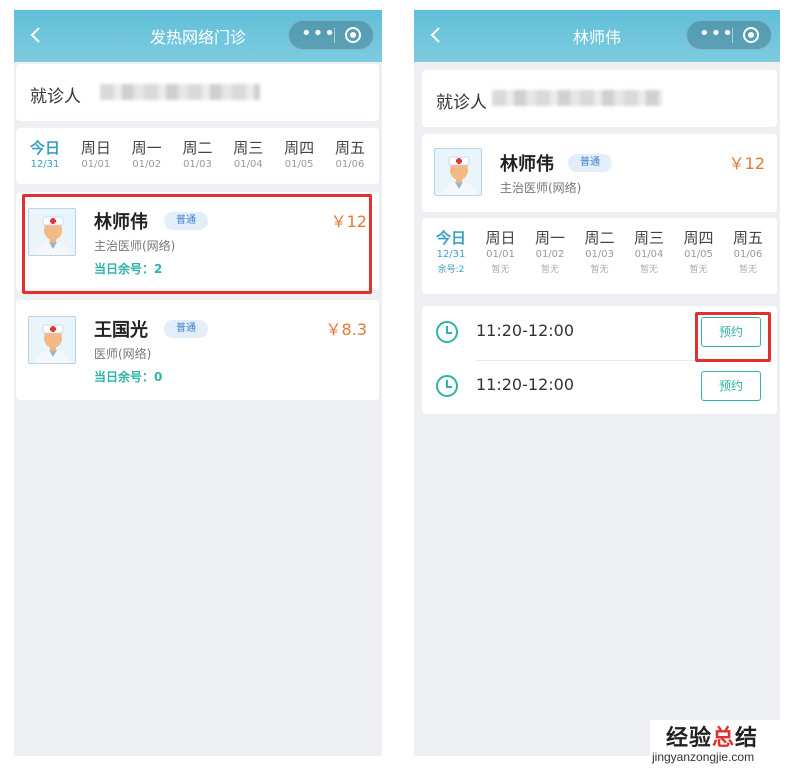 Image resolution: width=800 pixels, height=772 pixels. I want to click on watermark: 经验总结 jingyanzongjie.com, so click(725, 746).